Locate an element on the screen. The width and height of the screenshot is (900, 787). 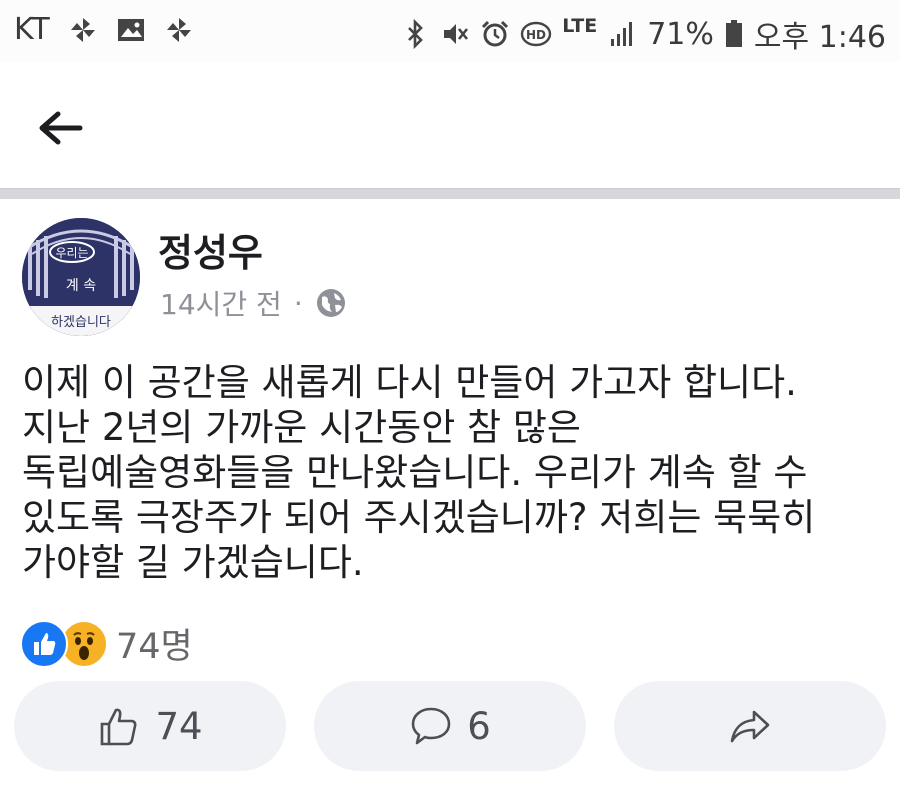
post-line: 가야할 길 가겠습니다. is located at coordinates (193, 562).